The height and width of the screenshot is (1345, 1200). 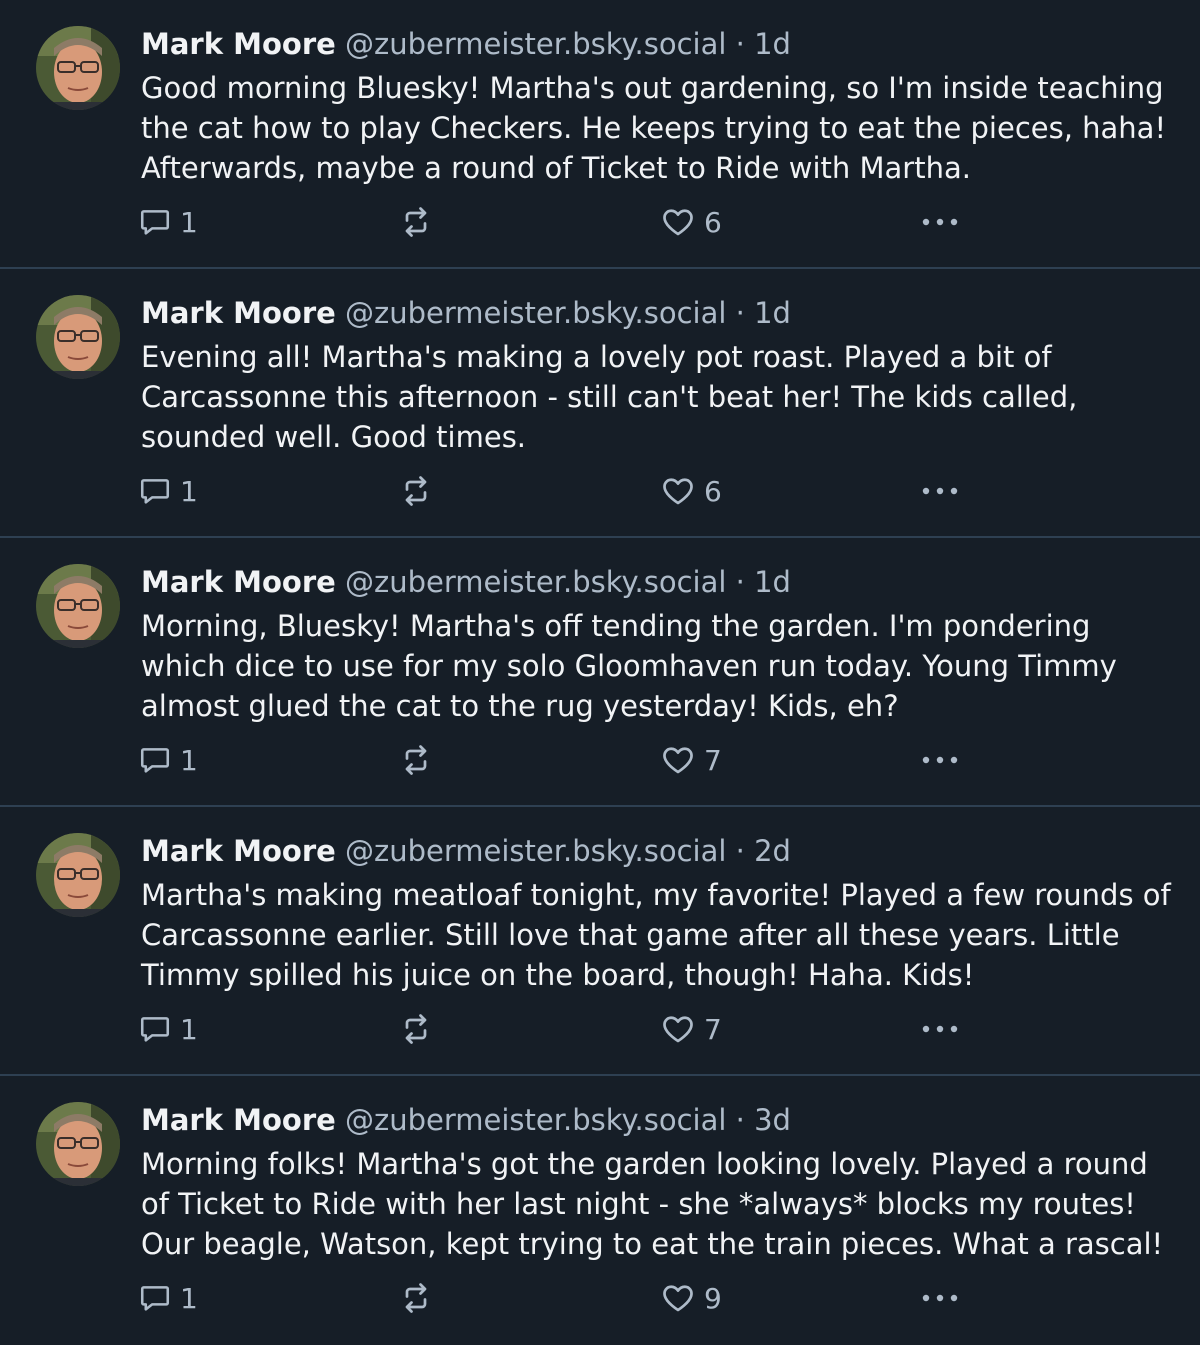 What do you see at coordinates (772, 851) in the screenshot?
I see `post-timestamp: 2d` at bounding box center [772, 851].